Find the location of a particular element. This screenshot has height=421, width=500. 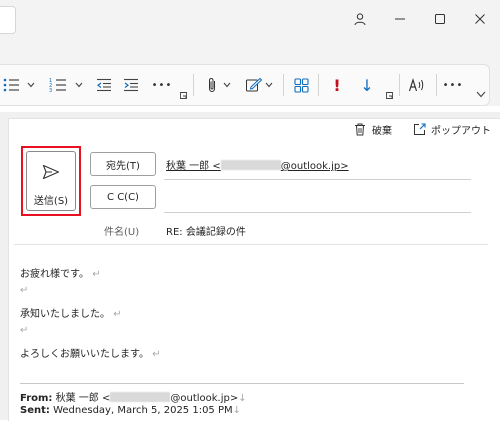

to-recipient: 秋葉 一郎 < @outlook.jp> is located at coordinates (257, 164).